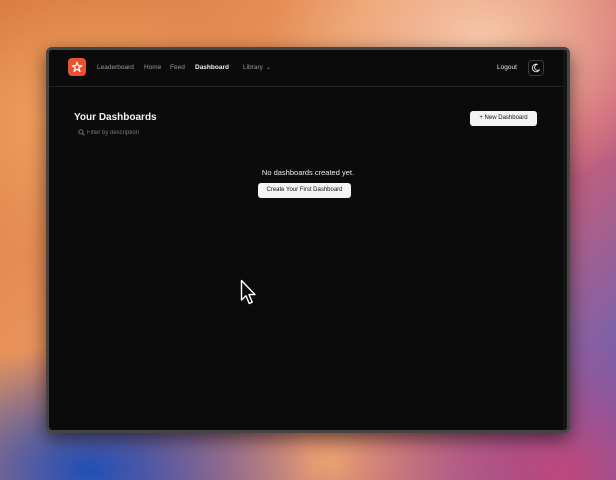 The height and width of the screenshot is (480, 616). I want to click on theme-toggle-icon, so click(536, 68).